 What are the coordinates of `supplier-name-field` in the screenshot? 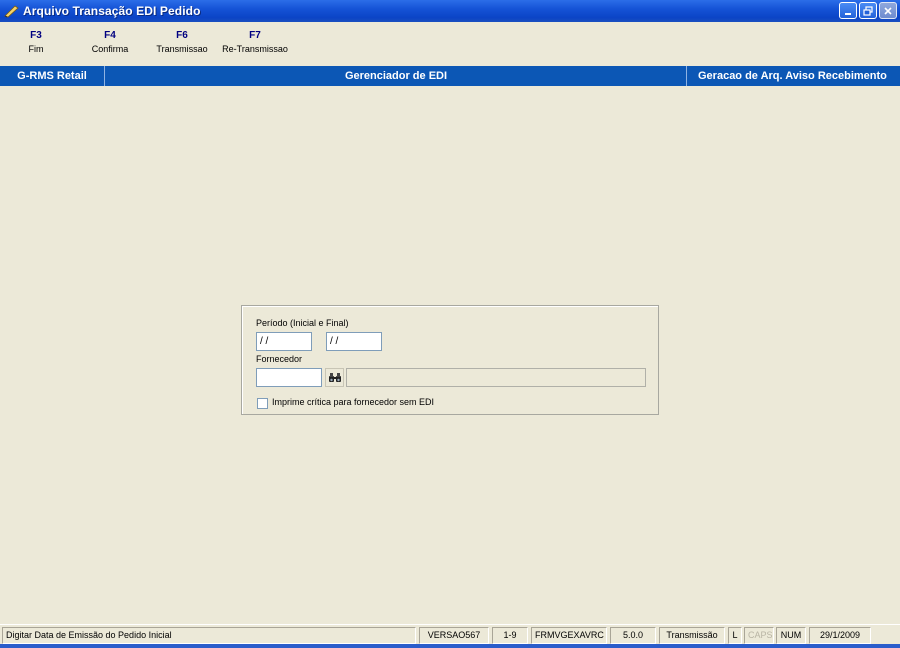 It's located at (496, 377).